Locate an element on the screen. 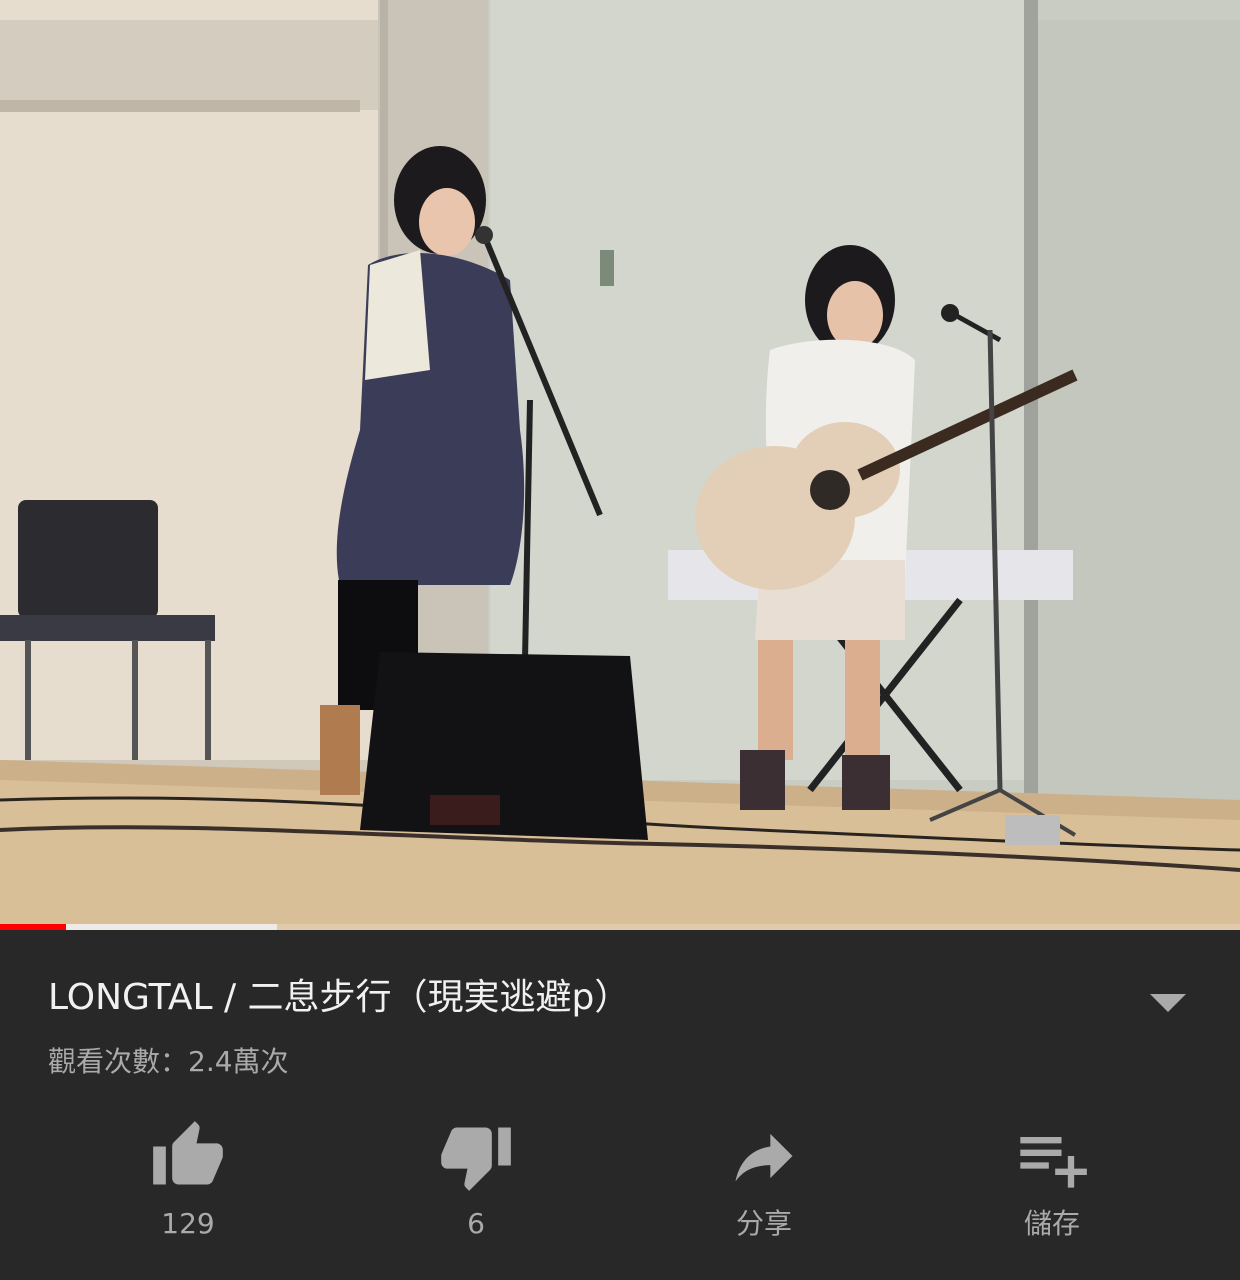 This screenshot has height=1280, width=1240. dislike-button: 6 is located at coordinates (476, 1180).